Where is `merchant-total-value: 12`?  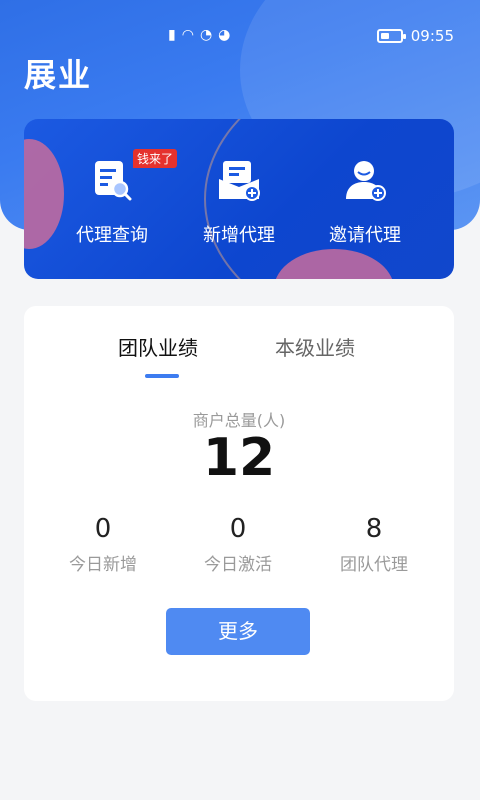 merchant-total-value: 12 is located at coordinates (239, 458).